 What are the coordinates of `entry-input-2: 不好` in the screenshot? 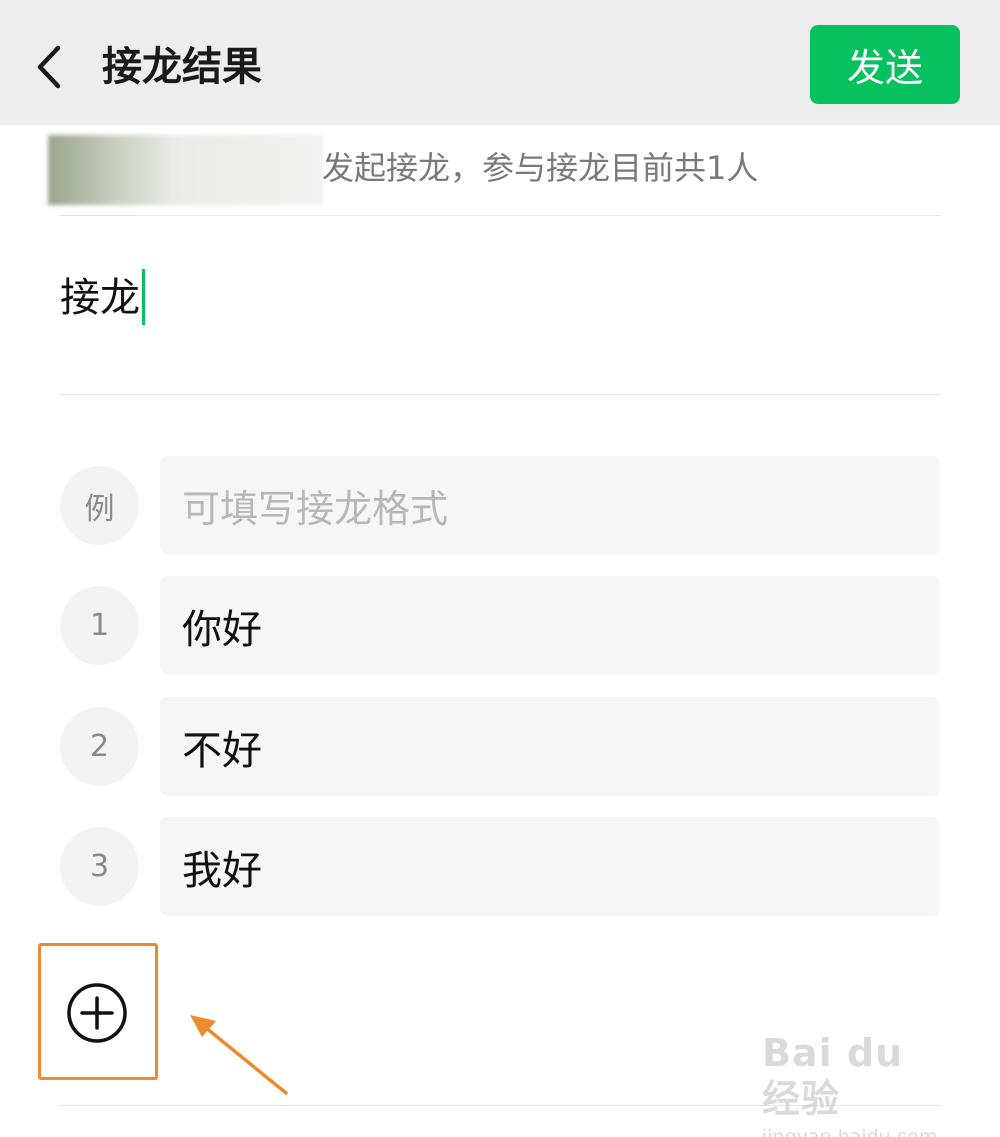 It's located at (550, 746).